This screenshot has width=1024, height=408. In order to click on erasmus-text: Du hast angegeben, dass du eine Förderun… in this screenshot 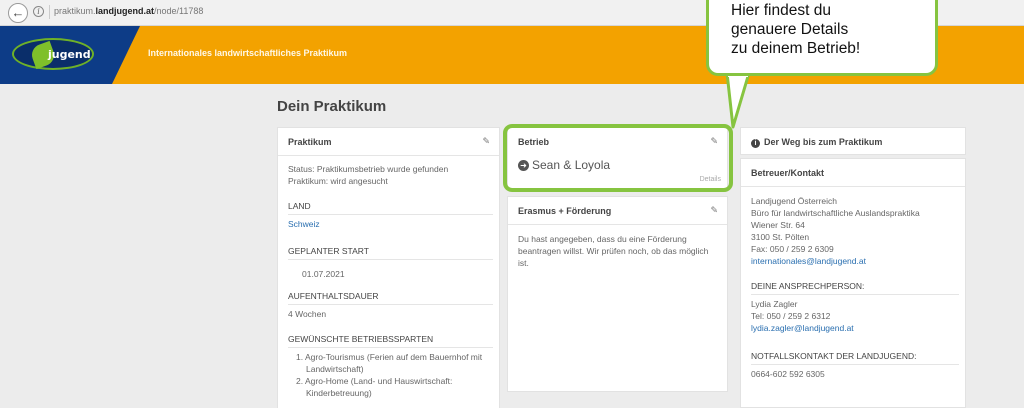, I will do `click(613, 251)`.